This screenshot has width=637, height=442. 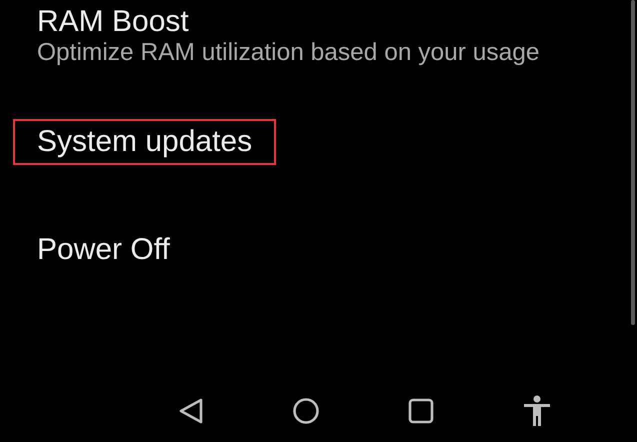 I want to click on setting-title: System updates, so click(x=144, y=141).